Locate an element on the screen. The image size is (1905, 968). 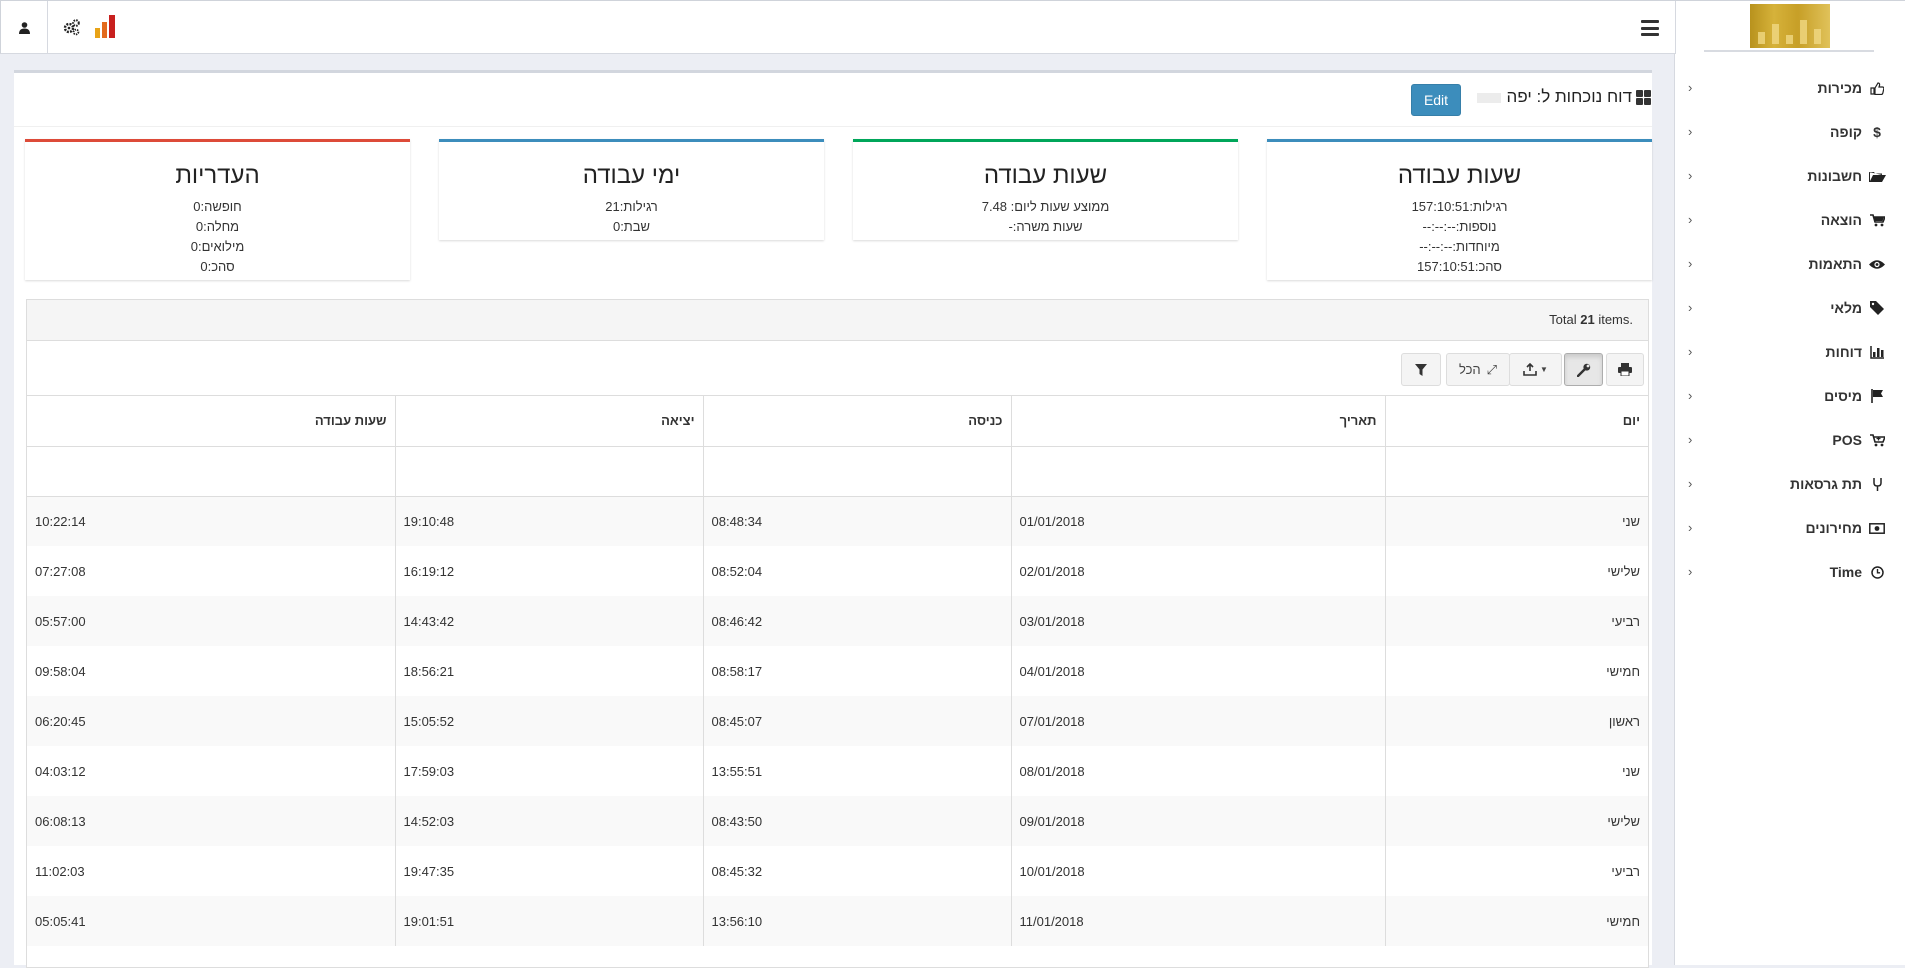
sidebar-item-time: Time ‹ is located at coordinates (1790, 572).